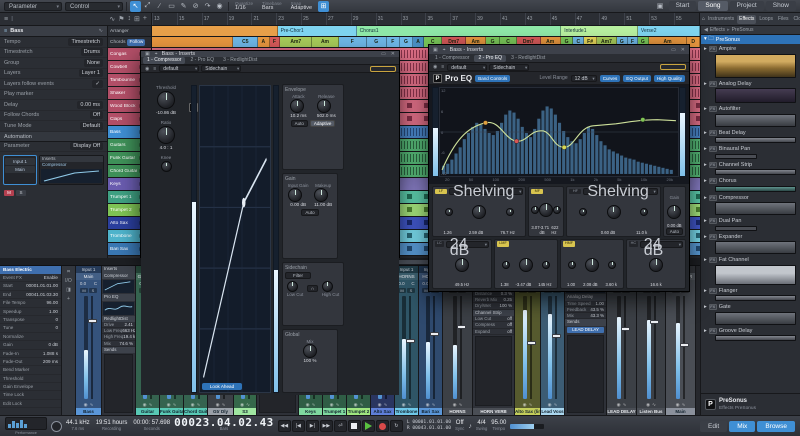  I want to click on band-enable-chip: HMF, so click(569, 244).